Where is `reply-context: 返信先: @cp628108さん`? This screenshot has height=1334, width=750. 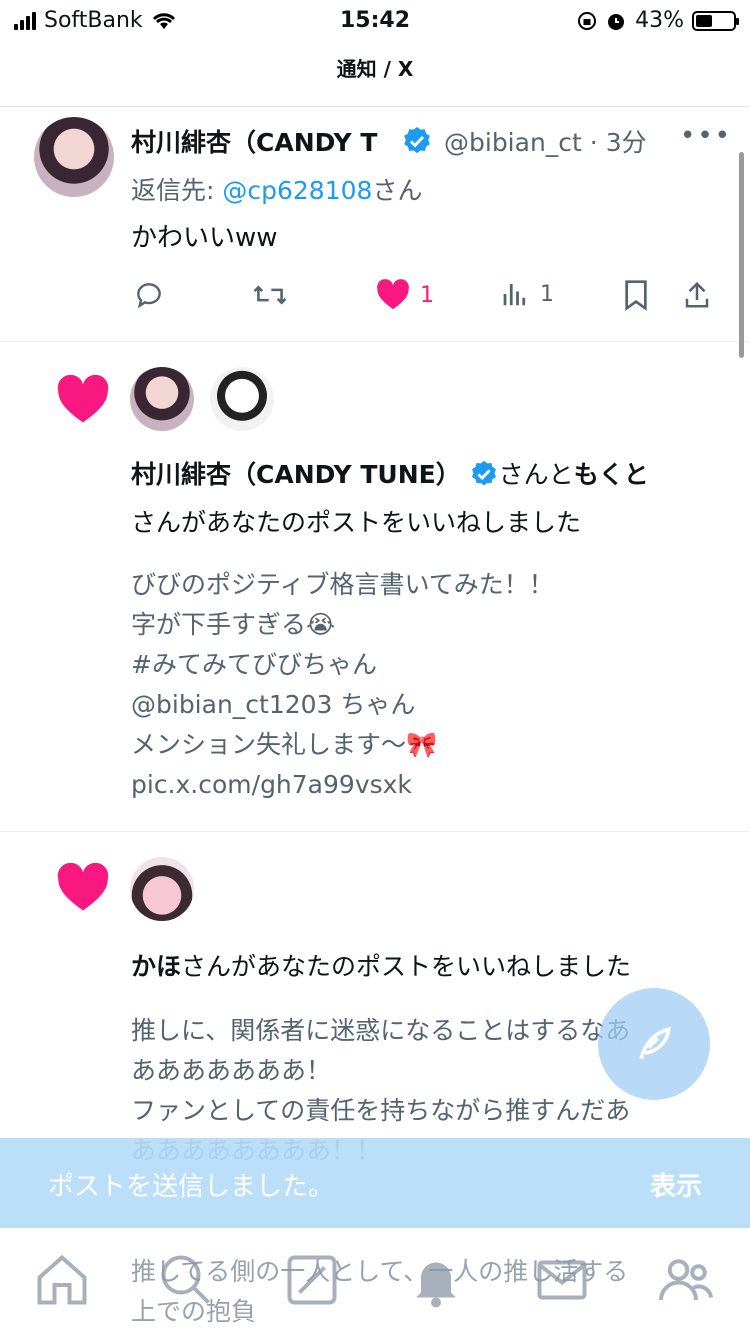
reply-context: 返信先: @cp628108さん is located at coordinates (276, 189).